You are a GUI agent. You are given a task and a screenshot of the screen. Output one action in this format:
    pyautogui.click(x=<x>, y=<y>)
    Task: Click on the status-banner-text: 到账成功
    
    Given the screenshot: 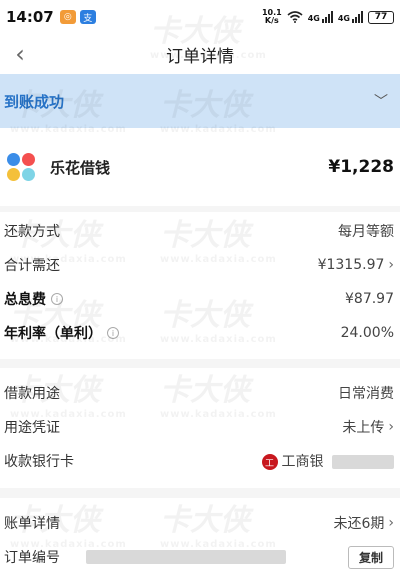 What is the action you would take?
    pyautogui.click(x=34, y=101)
    